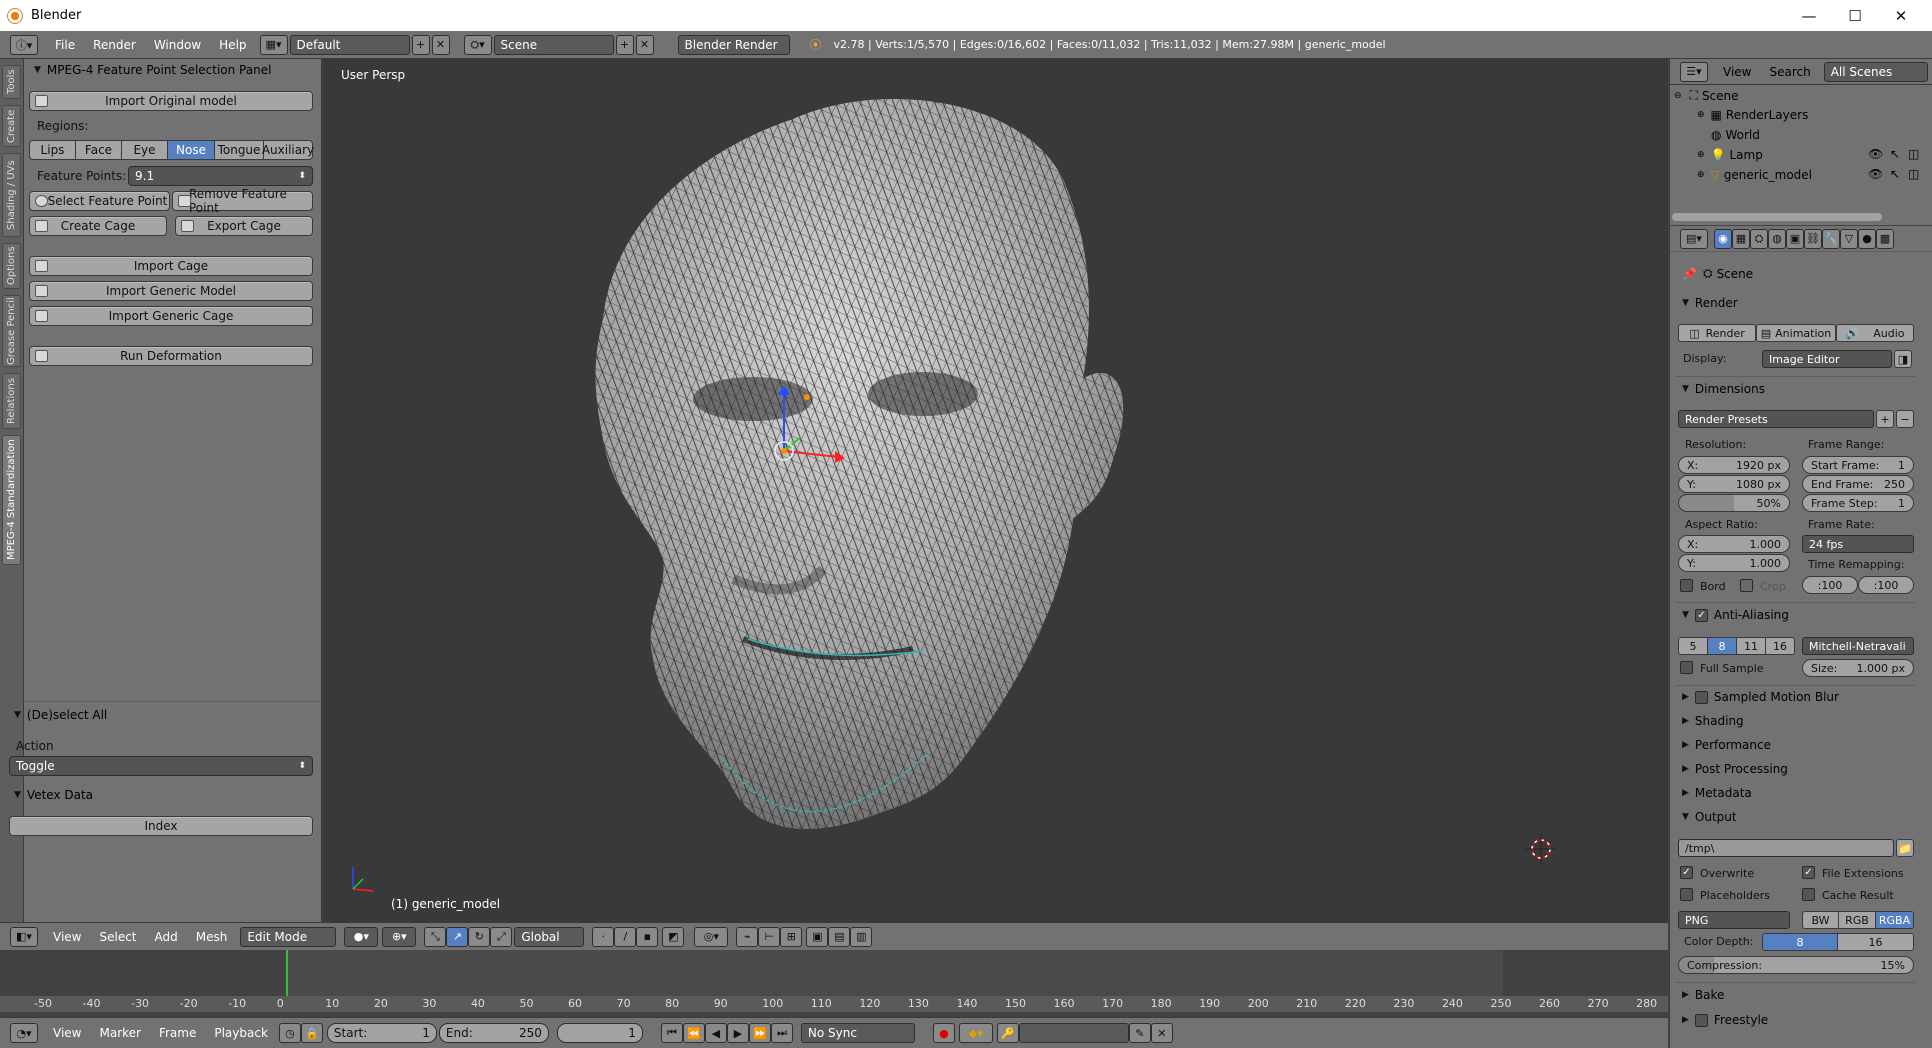  Describe the element at coordinates (1867, 238) in the screenshot. I see `material-tab-icon: ●` at that location.